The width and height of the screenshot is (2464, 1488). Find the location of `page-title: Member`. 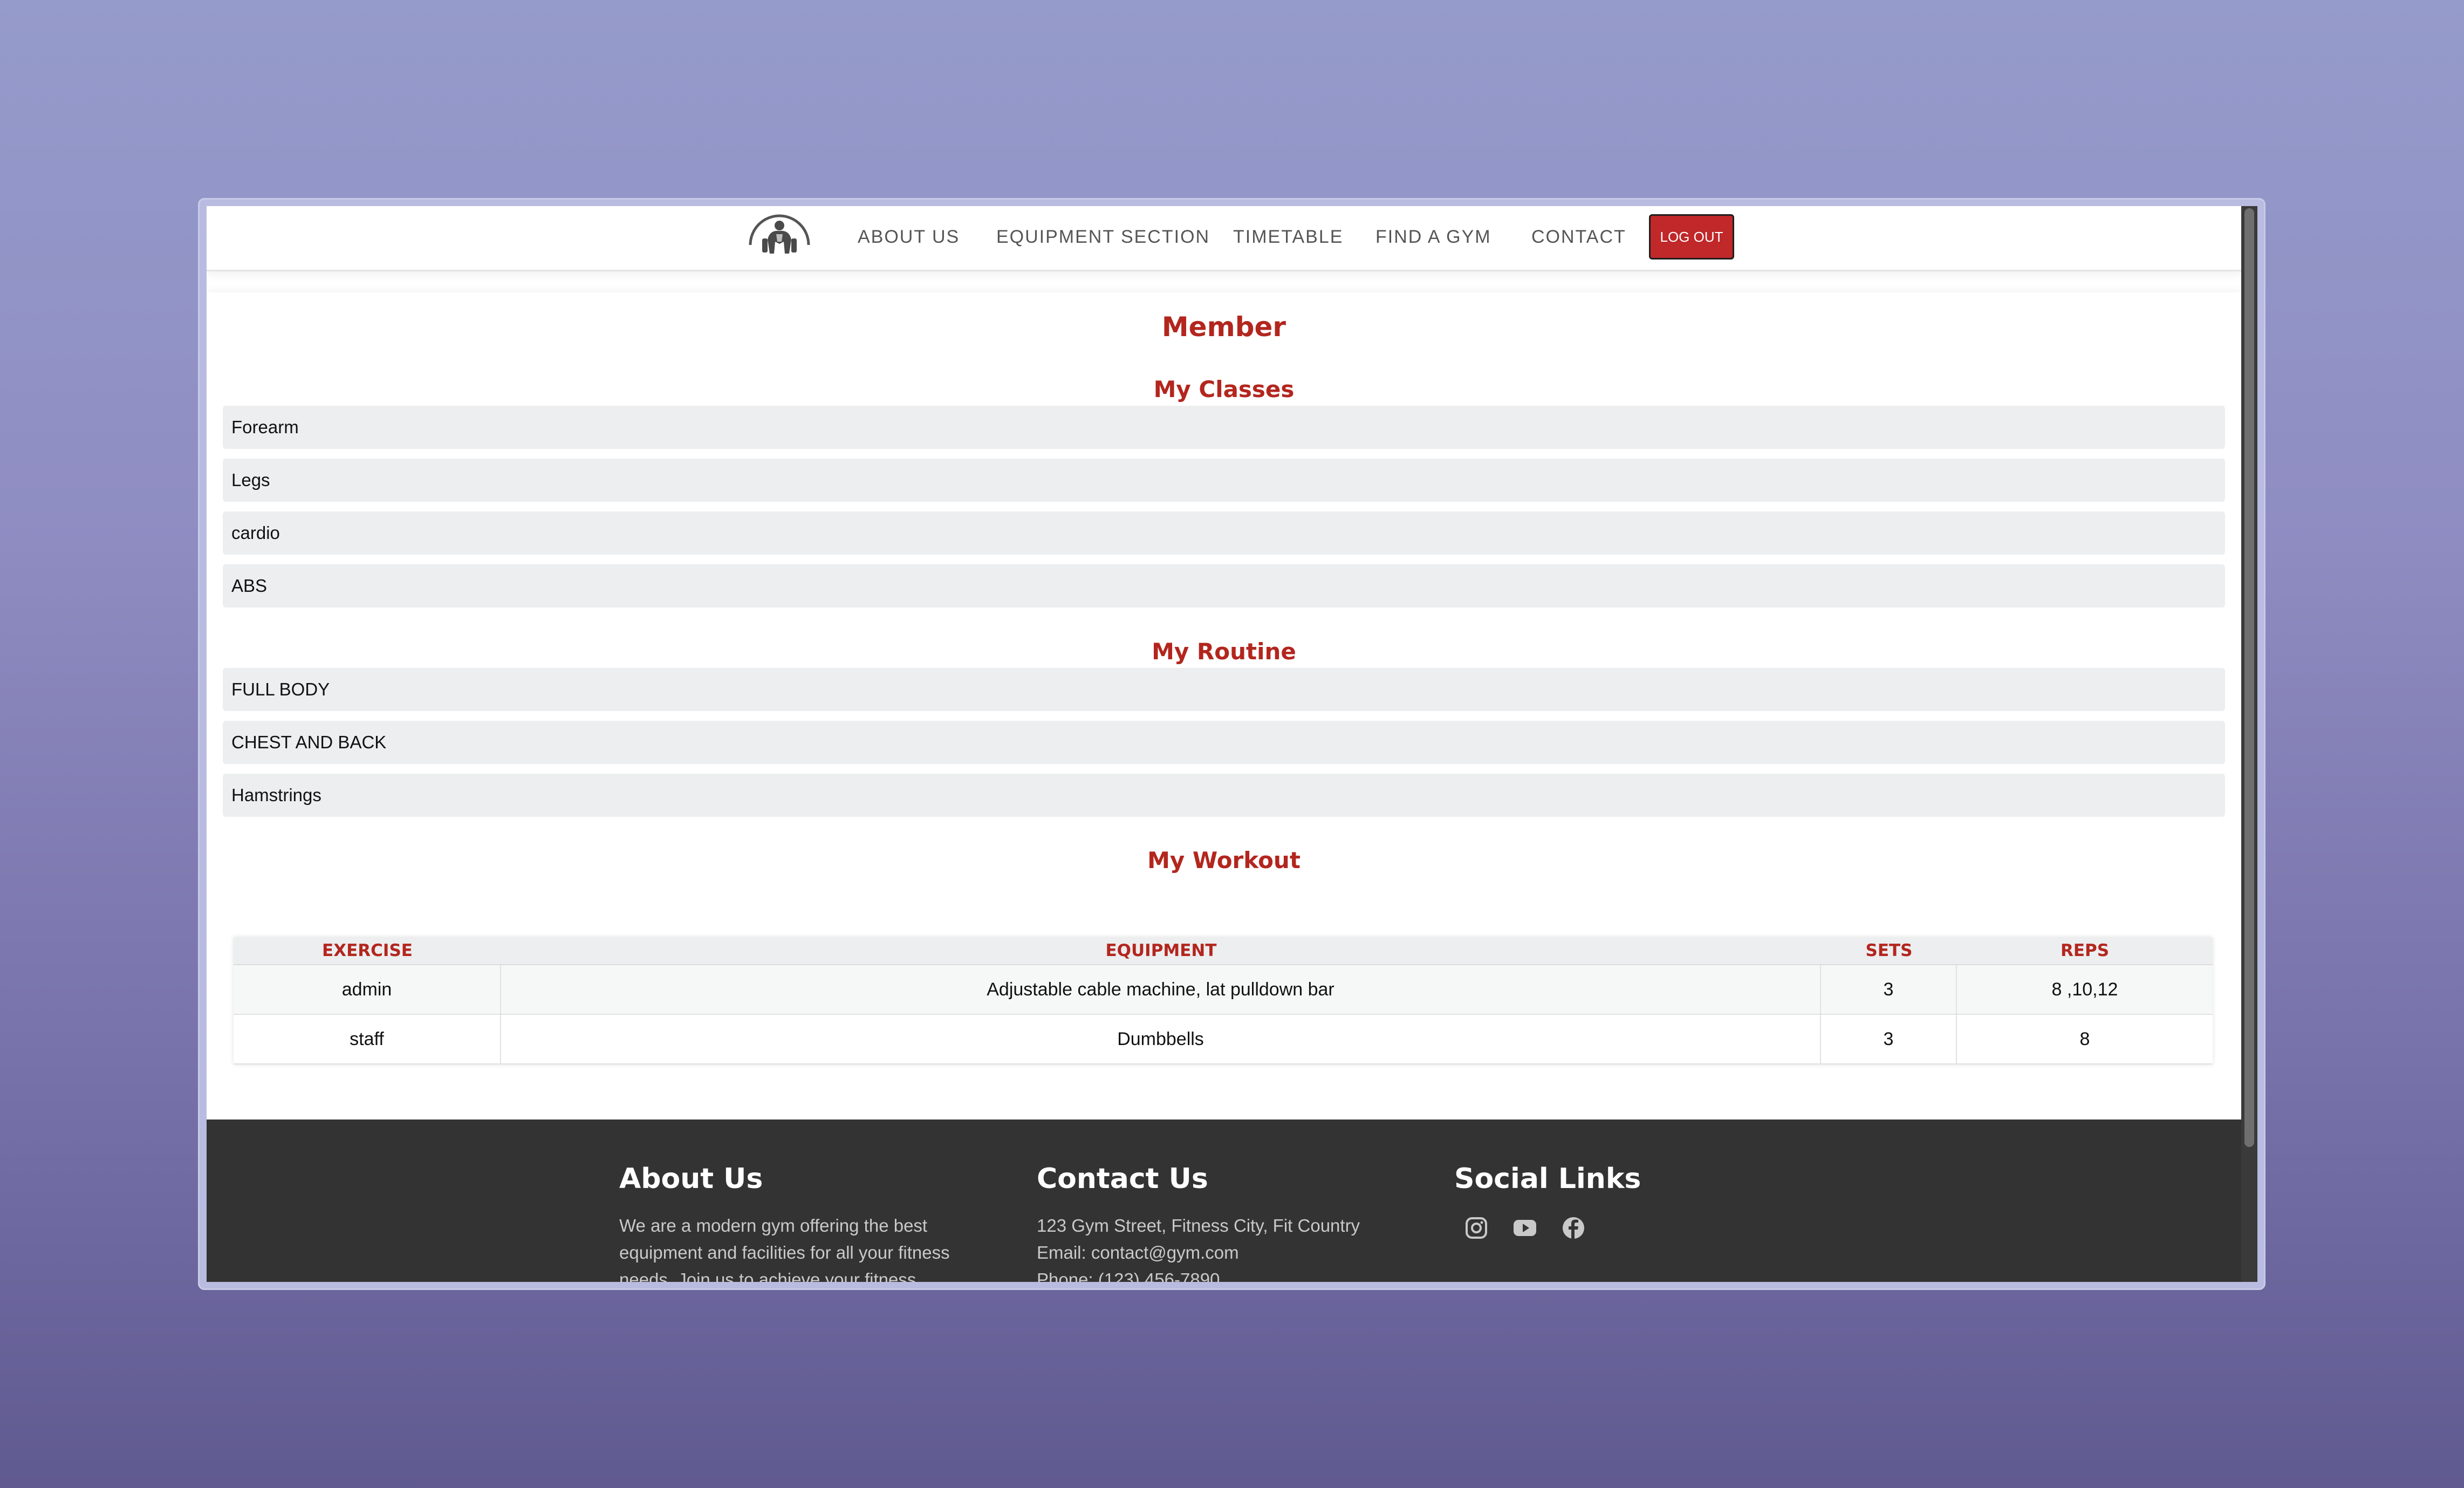

page-title: Member is located at coordinates (1223, 327).